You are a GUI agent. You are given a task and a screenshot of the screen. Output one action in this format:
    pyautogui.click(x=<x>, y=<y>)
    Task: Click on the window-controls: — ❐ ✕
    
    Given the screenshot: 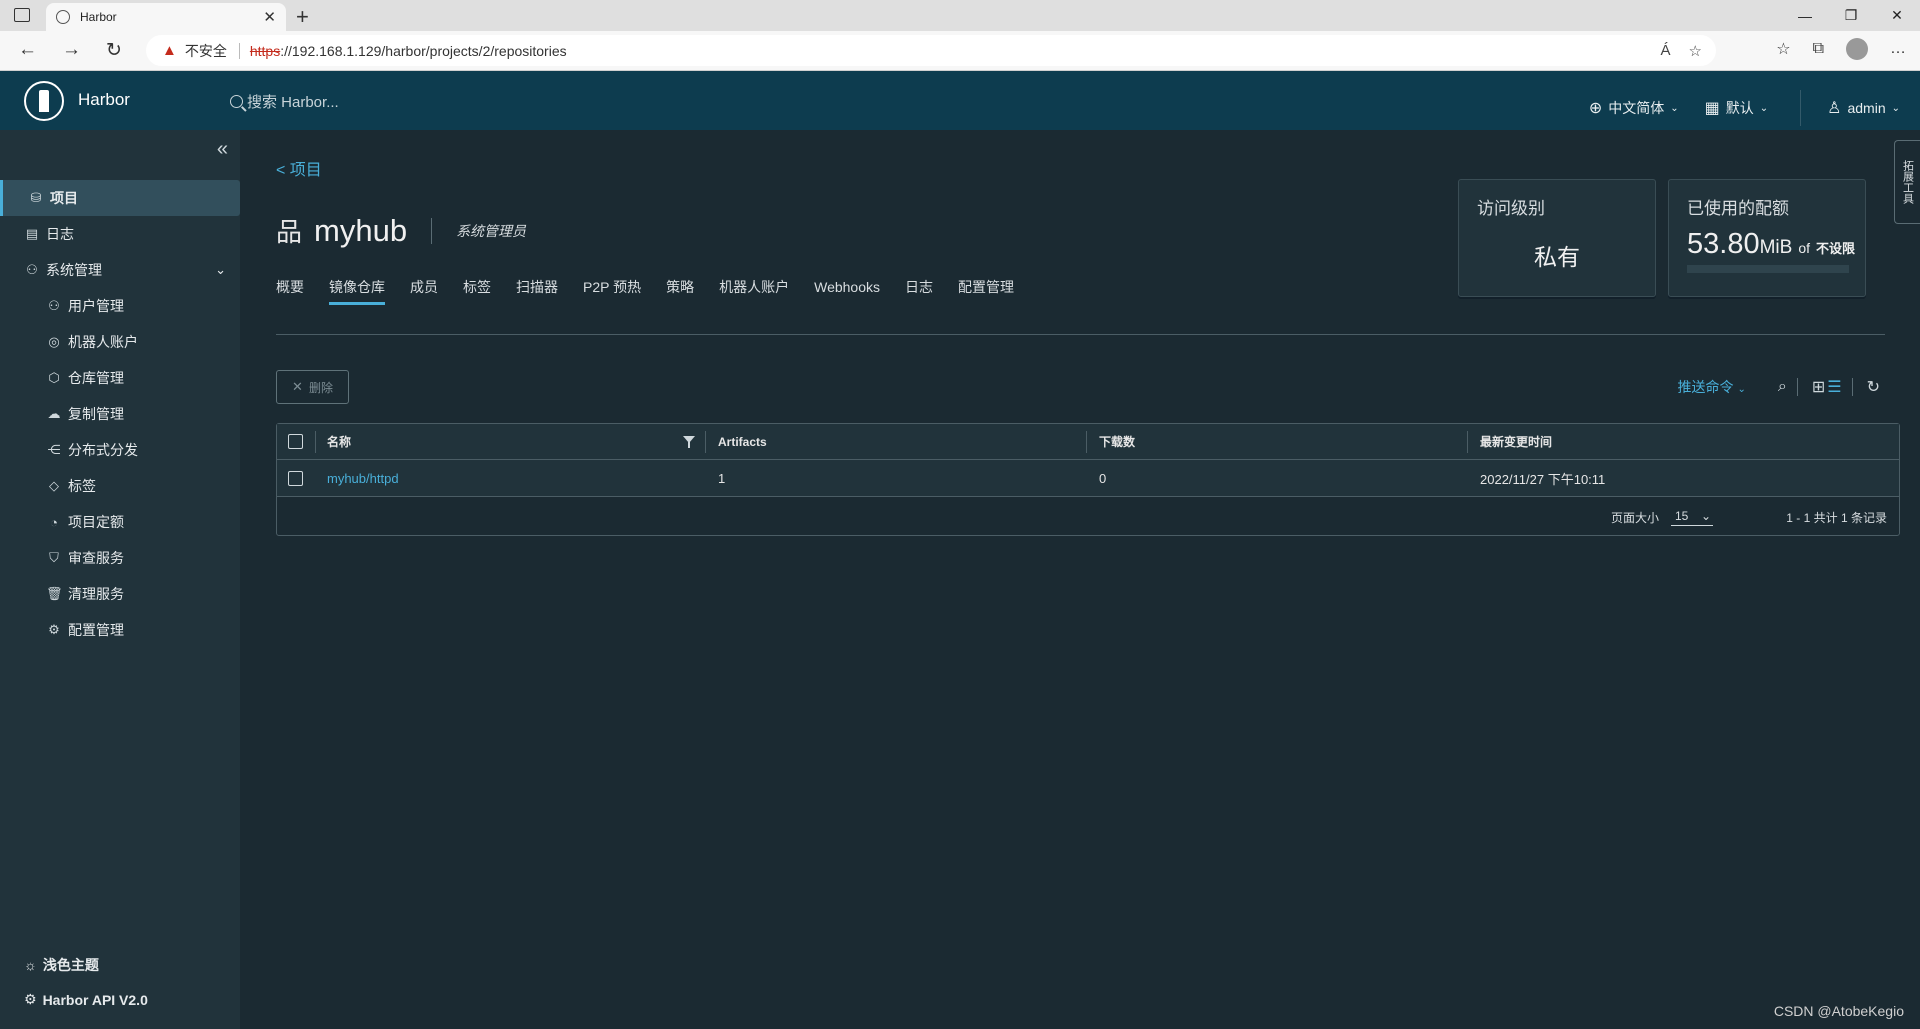 What is the action you would take?
    pyautogui.click(x=1851, y=15)
    